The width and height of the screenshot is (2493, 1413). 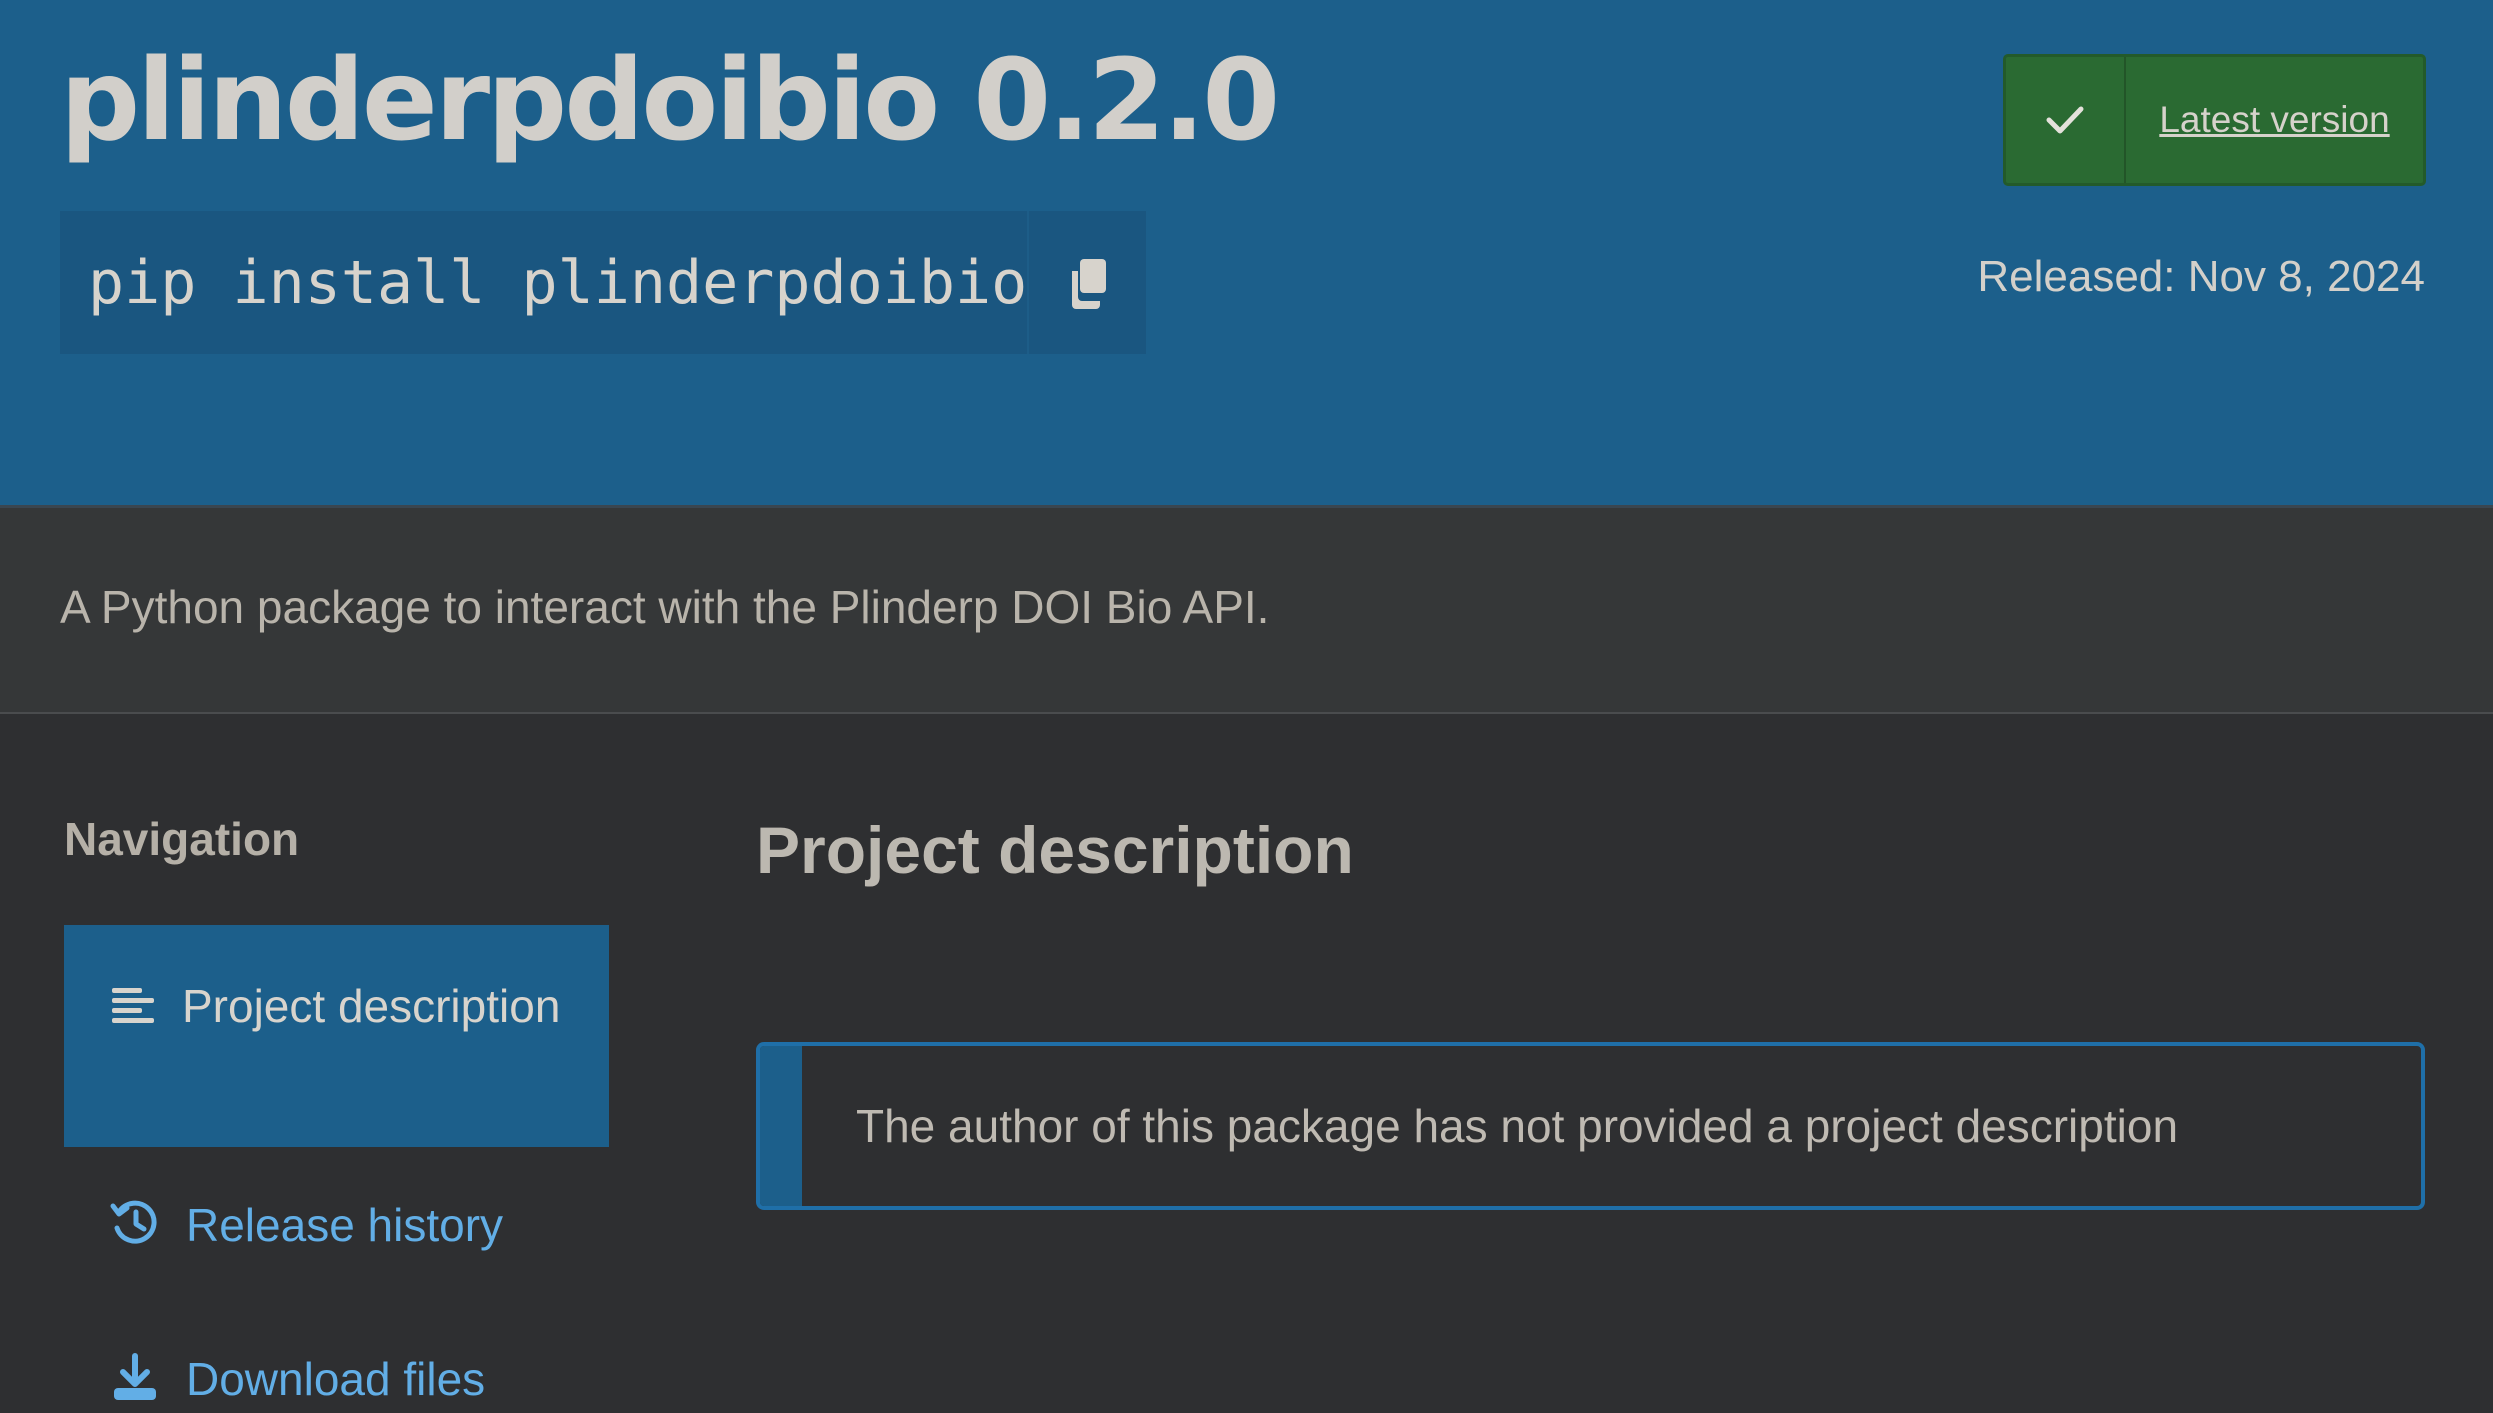 I want to click on sidebar-item-label: Release history, so click(x=345, y=1225).